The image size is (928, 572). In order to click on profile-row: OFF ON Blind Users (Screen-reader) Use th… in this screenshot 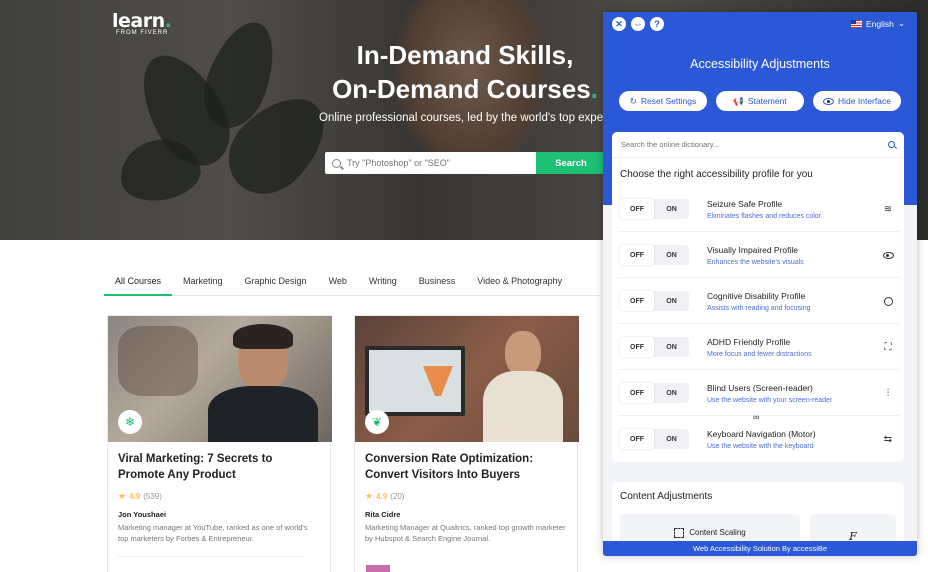, I will do `click(759, 393)`.